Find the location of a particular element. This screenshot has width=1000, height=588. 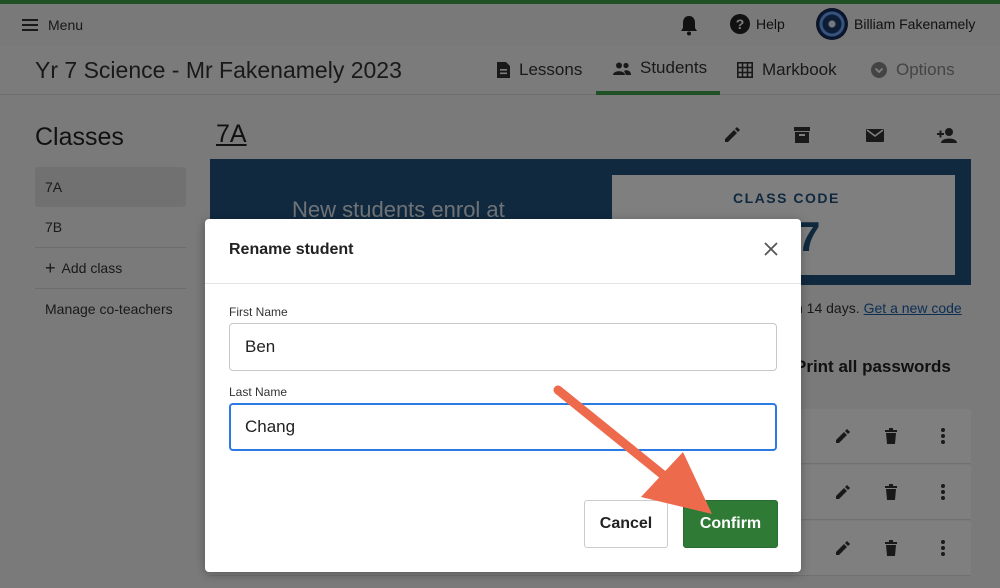

confirm-button: Confirm is located at coordinates (730, 524).